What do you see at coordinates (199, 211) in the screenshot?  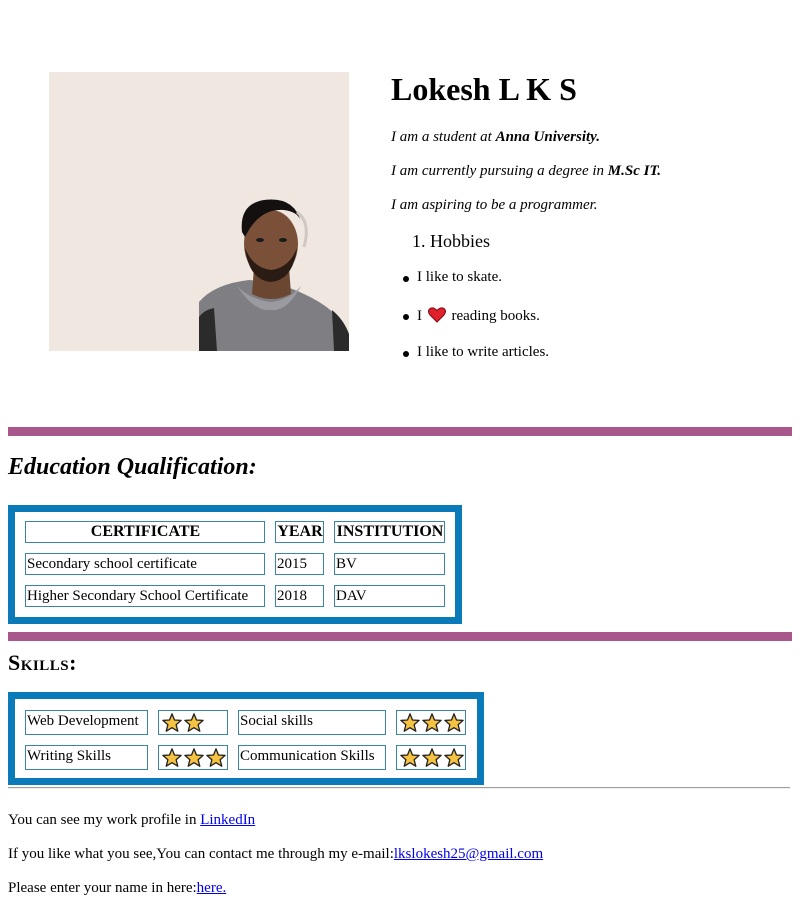 I see `profile-photo` at bounding box center [199, 211].